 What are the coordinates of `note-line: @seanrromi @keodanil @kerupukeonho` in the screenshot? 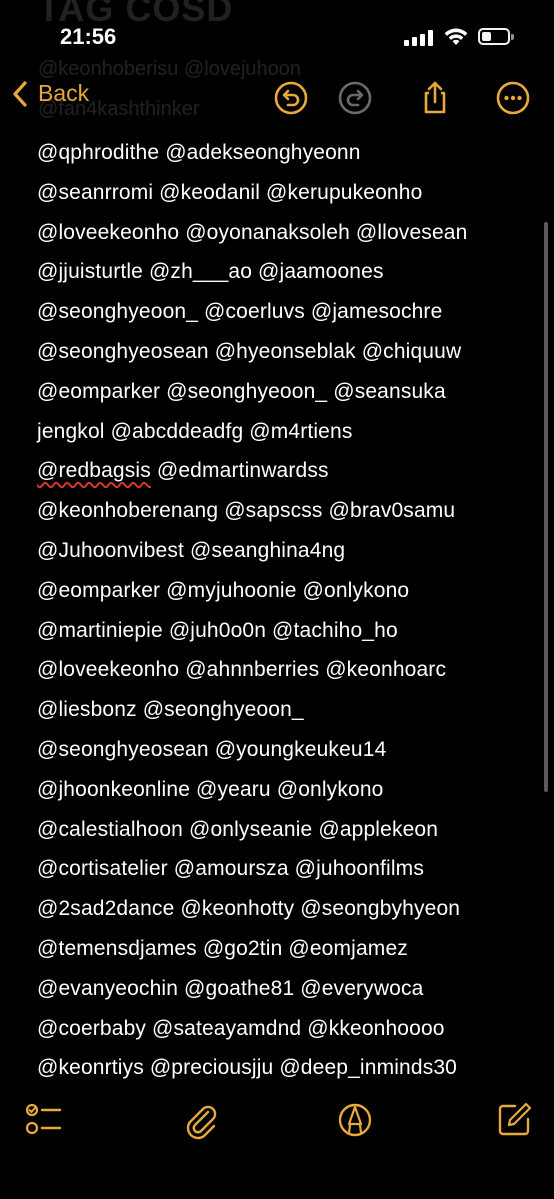 It's located at (230, 192).